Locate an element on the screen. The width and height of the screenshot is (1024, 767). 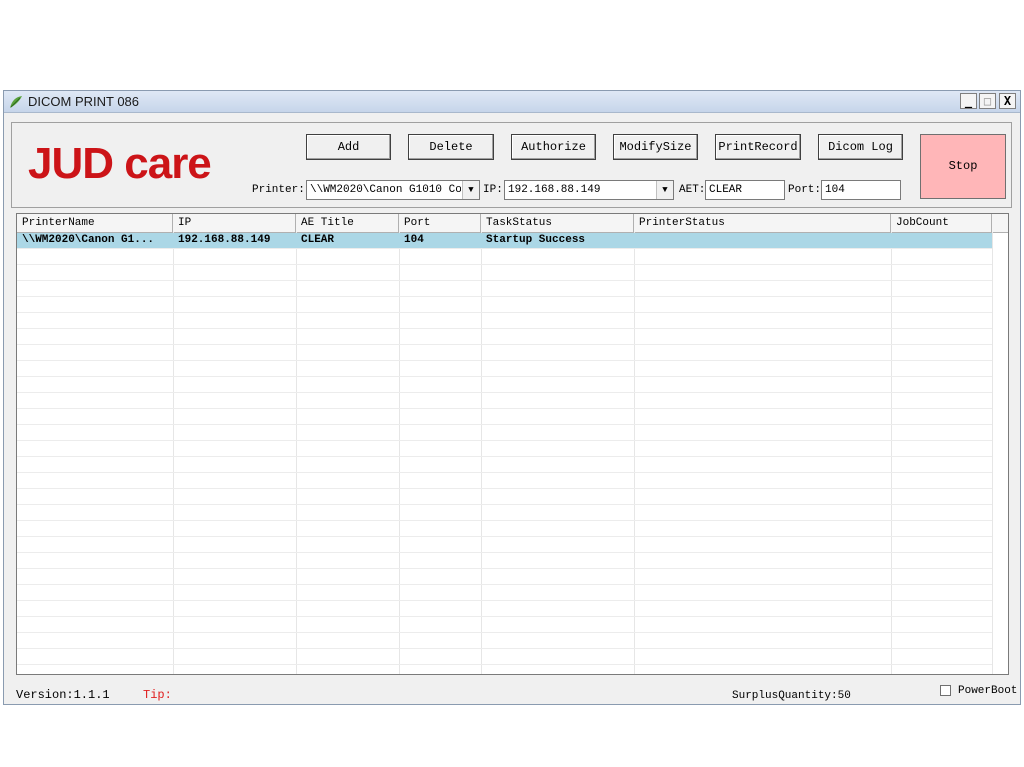
surplus-quantity: SurplusQuantity:50 is located at coordinates (791, 696).